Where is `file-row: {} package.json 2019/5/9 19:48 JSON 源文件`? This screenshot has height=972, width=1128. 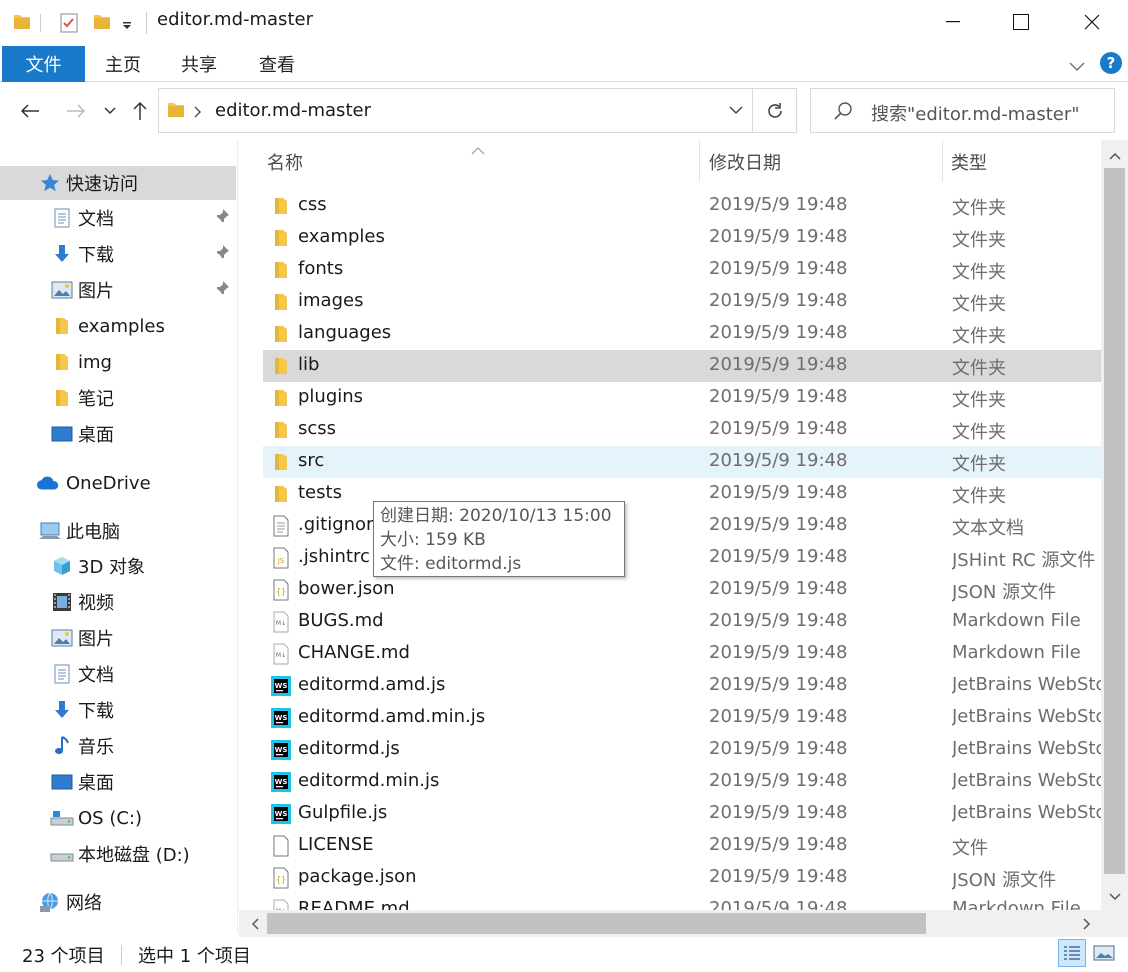 file-row: {} package.json 2019/5/9 19:48 JSON 源文件 is located at coordinates (682, 878).